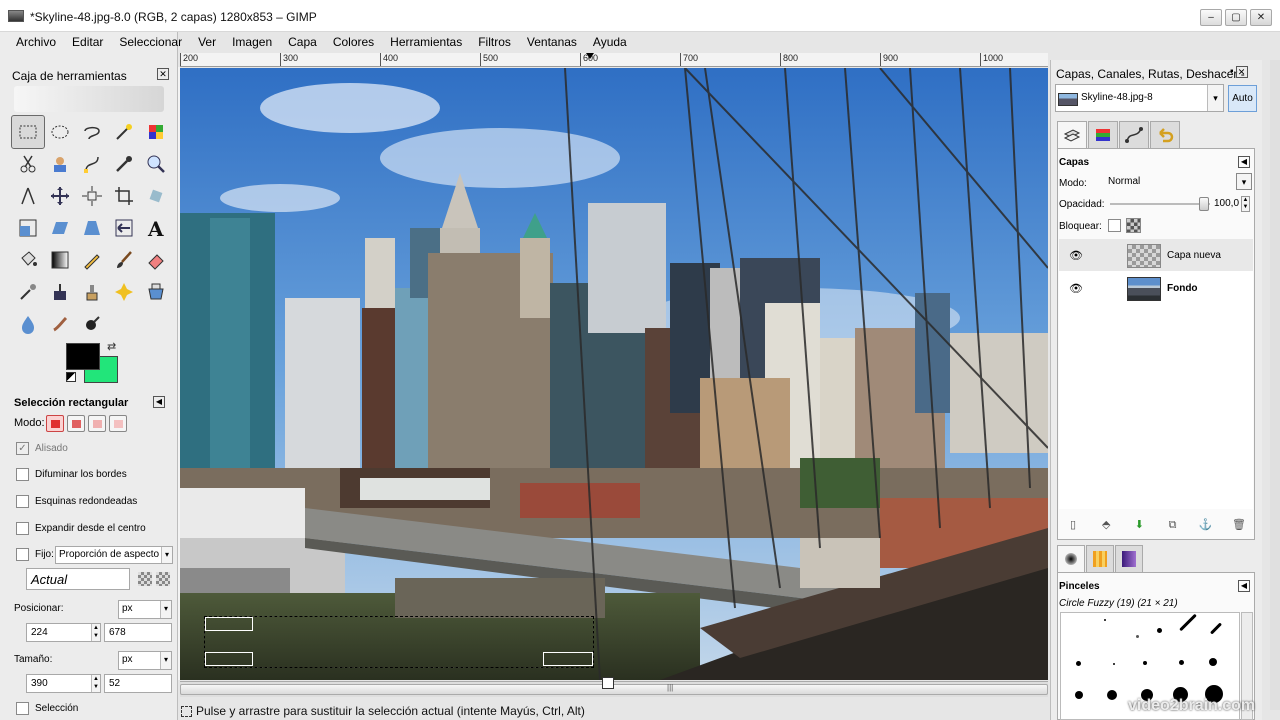 The image size is (1280, 720). Describe the element at coordinates (207, 42) in the screenshot. I see `menu-ver: Ver` at that location.